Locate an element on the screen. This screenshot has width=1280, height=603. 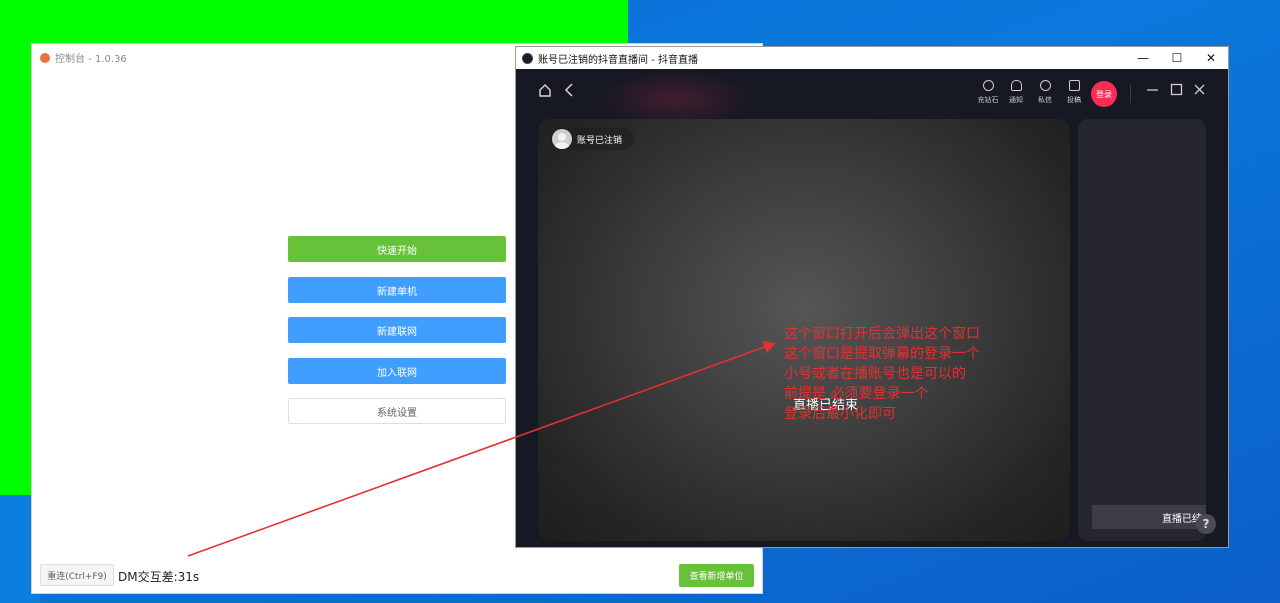
notify-label: 通知 is located at coordinates (1016, 100).